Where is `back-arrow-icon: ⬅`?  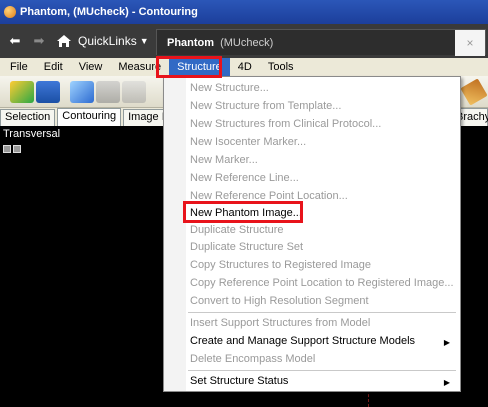 back-arrow-icon: ⬅ is located at coordinates (15, 41).